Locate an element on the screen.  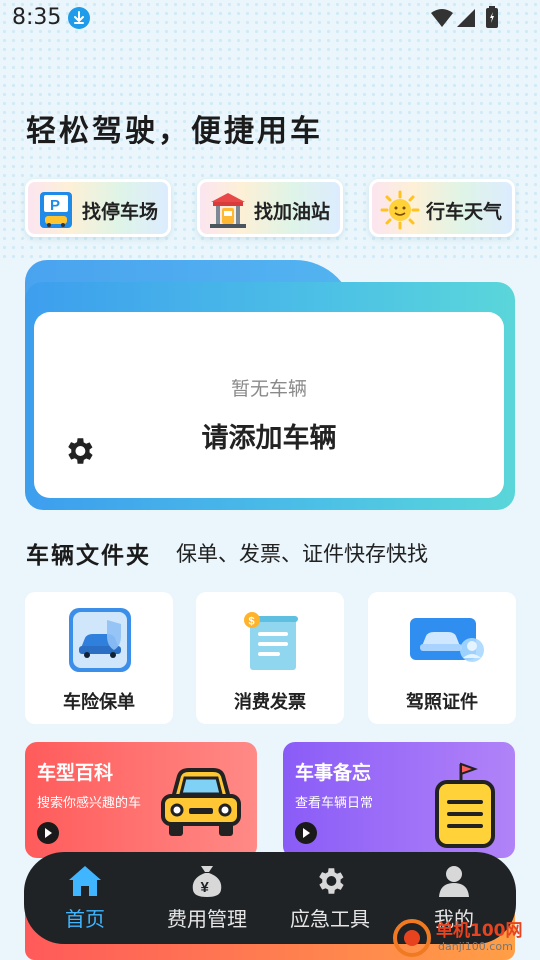
find-gas-station-button: 找加油站 is located at coordinates (270, 208).